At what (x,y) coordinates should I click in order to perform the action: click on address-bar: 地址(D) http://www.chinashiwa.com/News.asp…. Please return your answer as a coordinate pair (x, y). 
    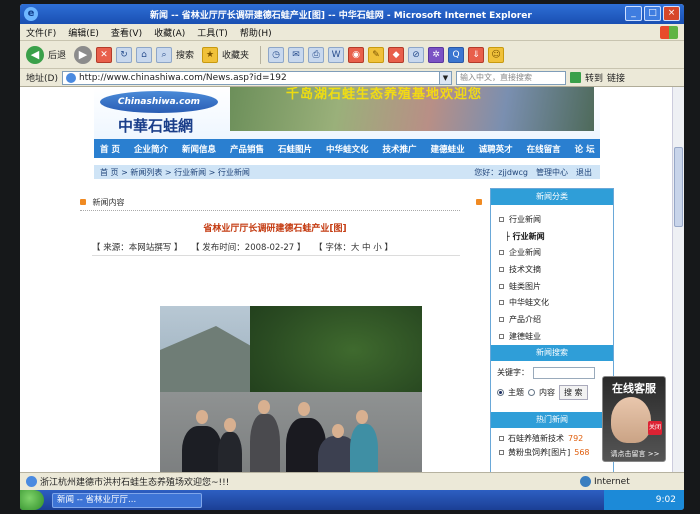
    Looking at the image, I should click on (352, 78).